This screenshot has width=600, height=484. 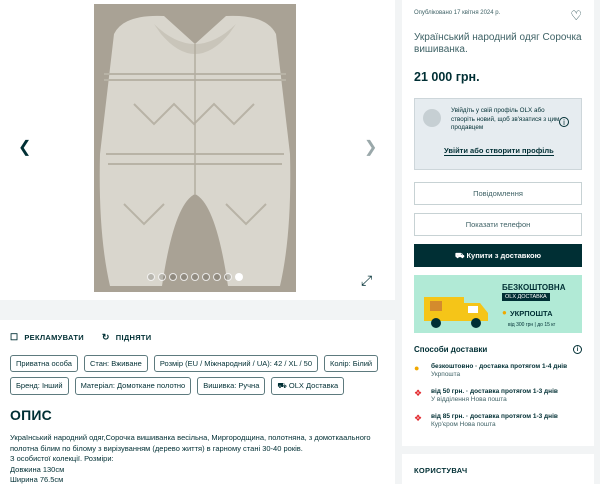 I want to click on user-heading: КОРИСТУВАЧ, so click(x=441, y=470).